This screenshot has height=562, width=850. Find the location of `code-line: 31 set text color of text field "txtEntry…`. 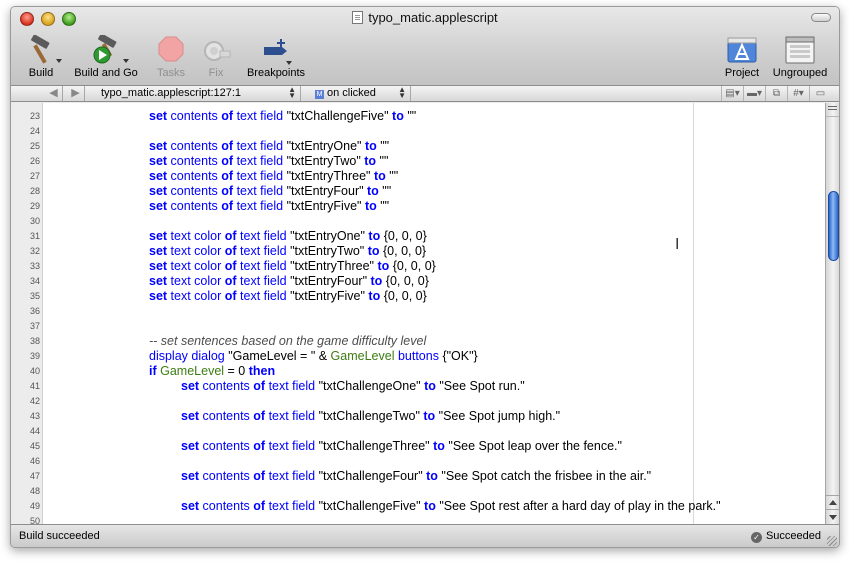

code-line: 31 set text color of text field "txtEntry… is located at coordinates (418, 236).